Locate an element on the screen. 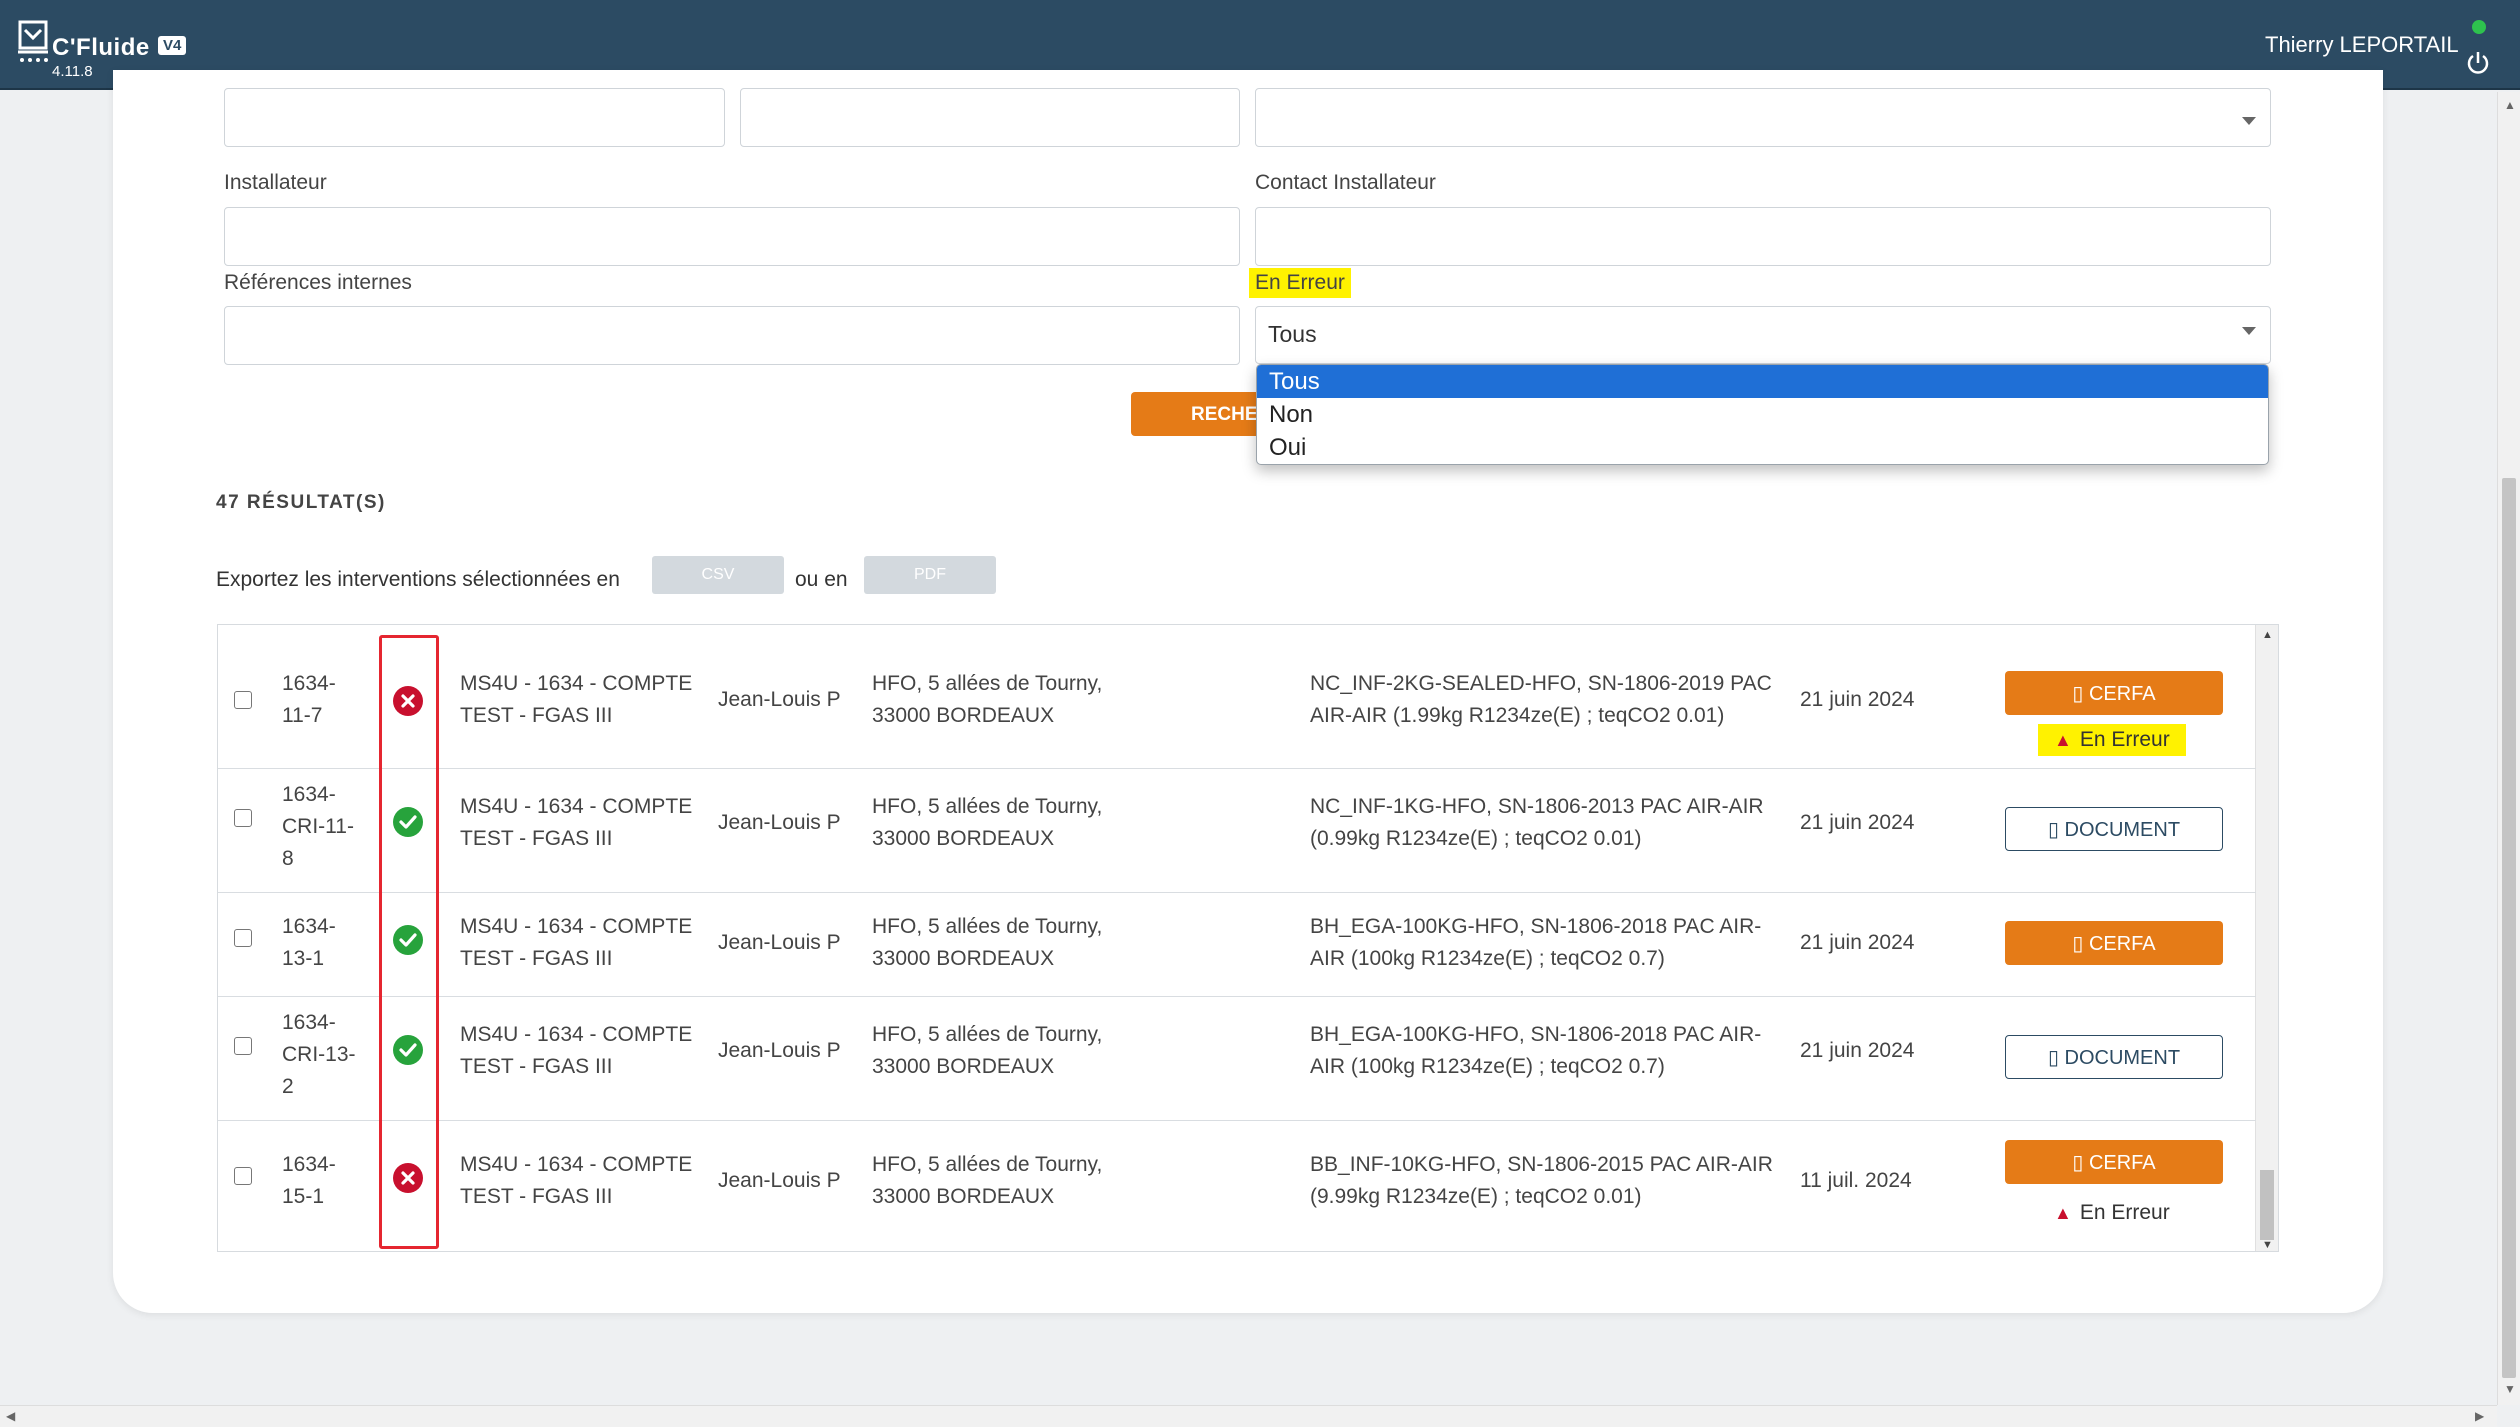 The height and width of the screenshot is (1427, 2520). power-icon is located at coordinates (2478, 63).